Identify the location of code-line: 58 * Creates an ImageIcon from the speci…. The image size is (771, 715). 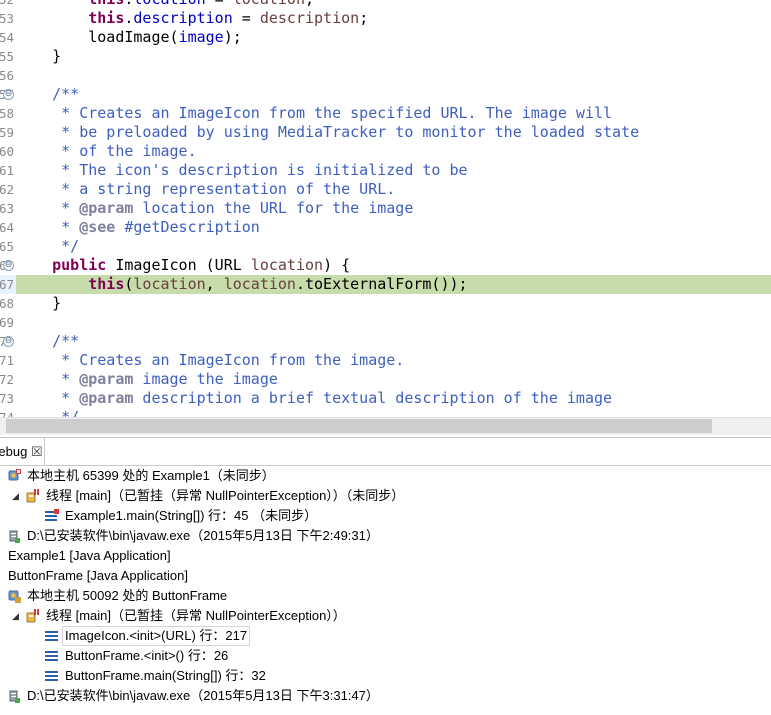
(385, 113).